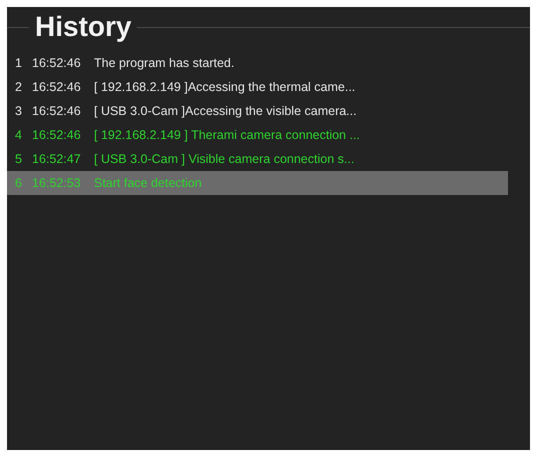 This screenshot has height=454, width=537. I want to click on panel-title: History, so click(83, 27).